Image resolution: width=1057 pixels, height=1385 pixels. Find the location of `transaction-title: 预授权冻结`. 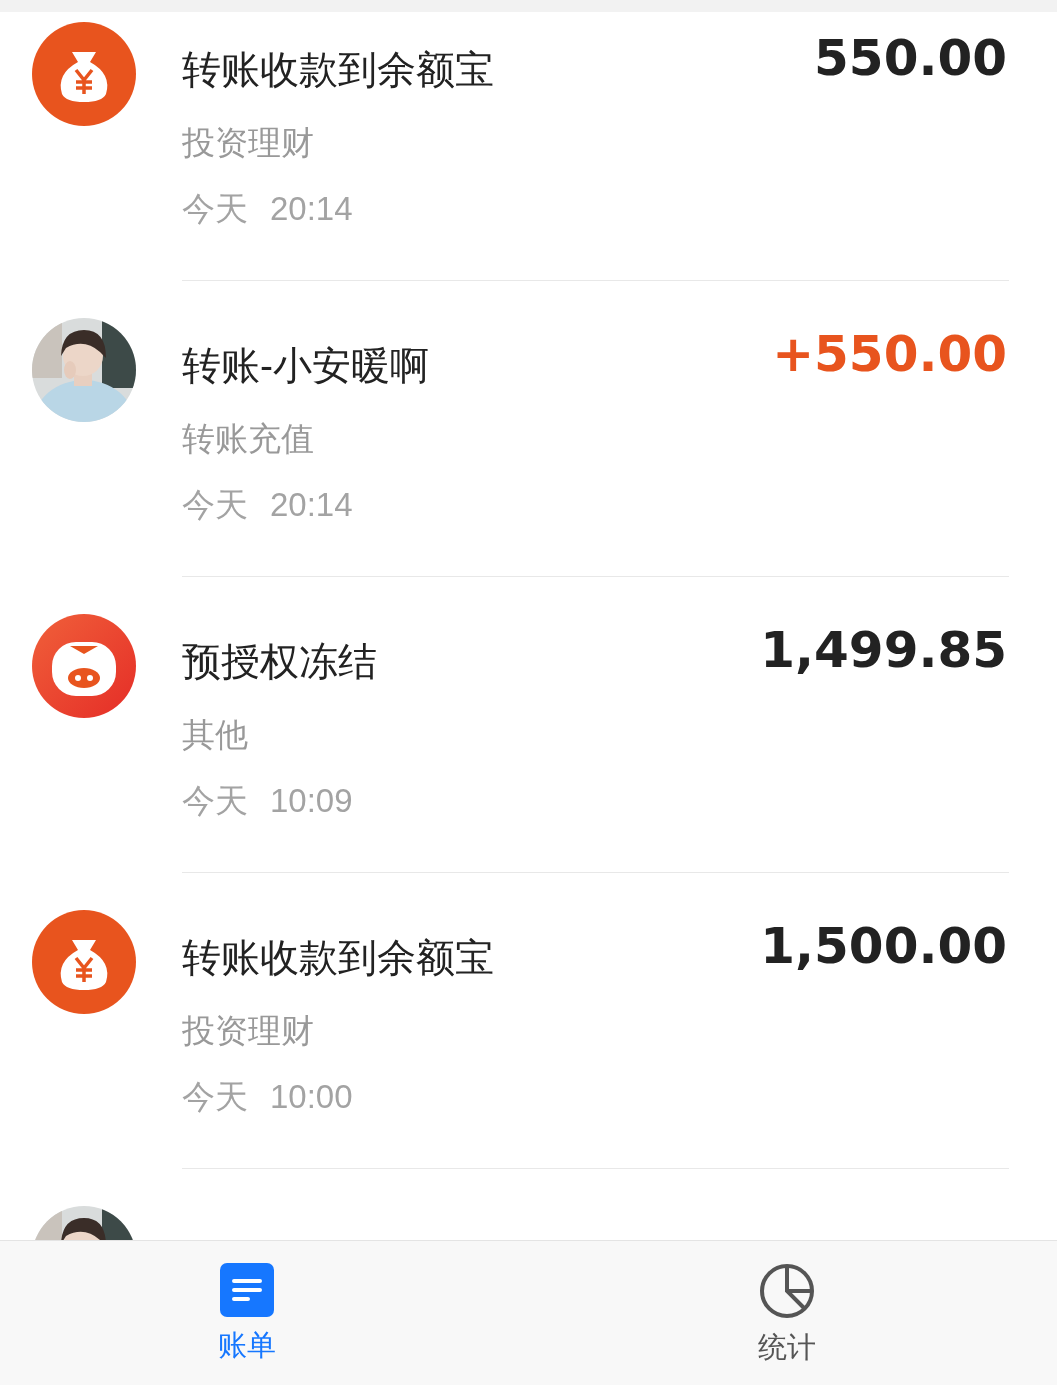

transaction-title: 预授权冻结 is located at coordinates (279, 662).